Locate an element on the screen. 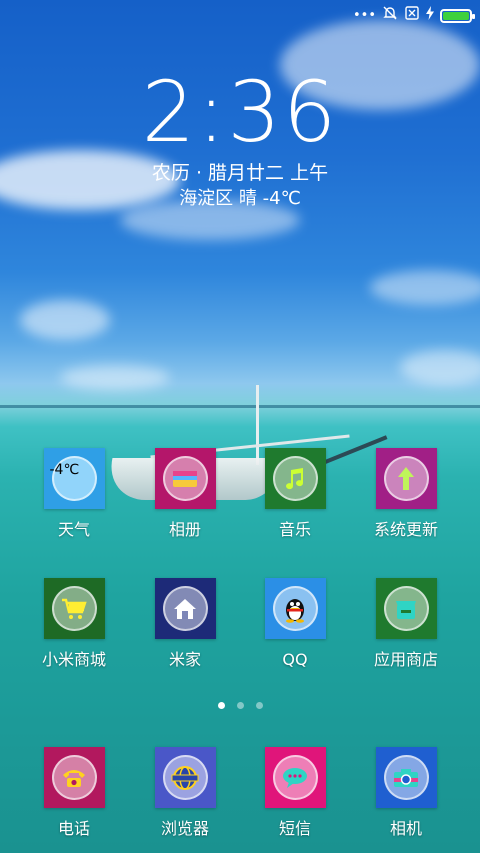 The width and height of the screenshot is (480, 853). app-label-camera: 相机 is located at coordinates (405, 828).